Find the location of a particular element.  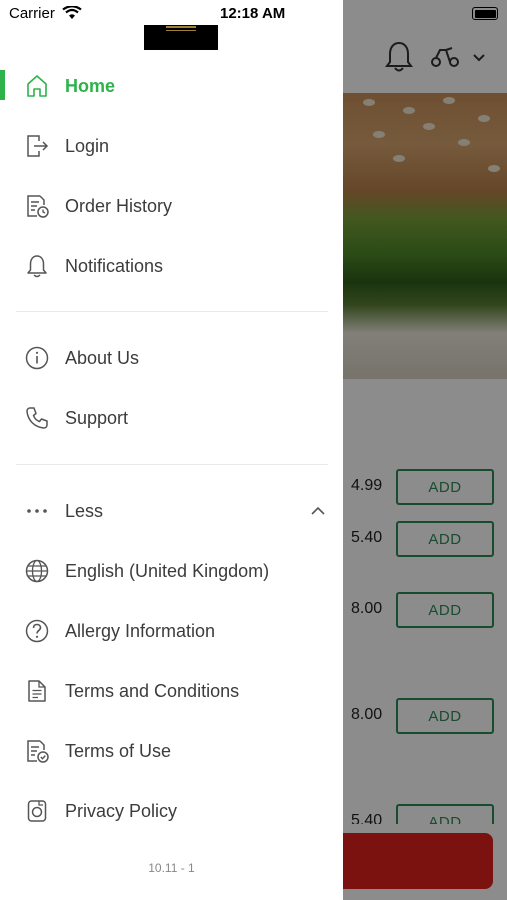

menu-item-label: Allergy Information is located at coordinates (140, 630).